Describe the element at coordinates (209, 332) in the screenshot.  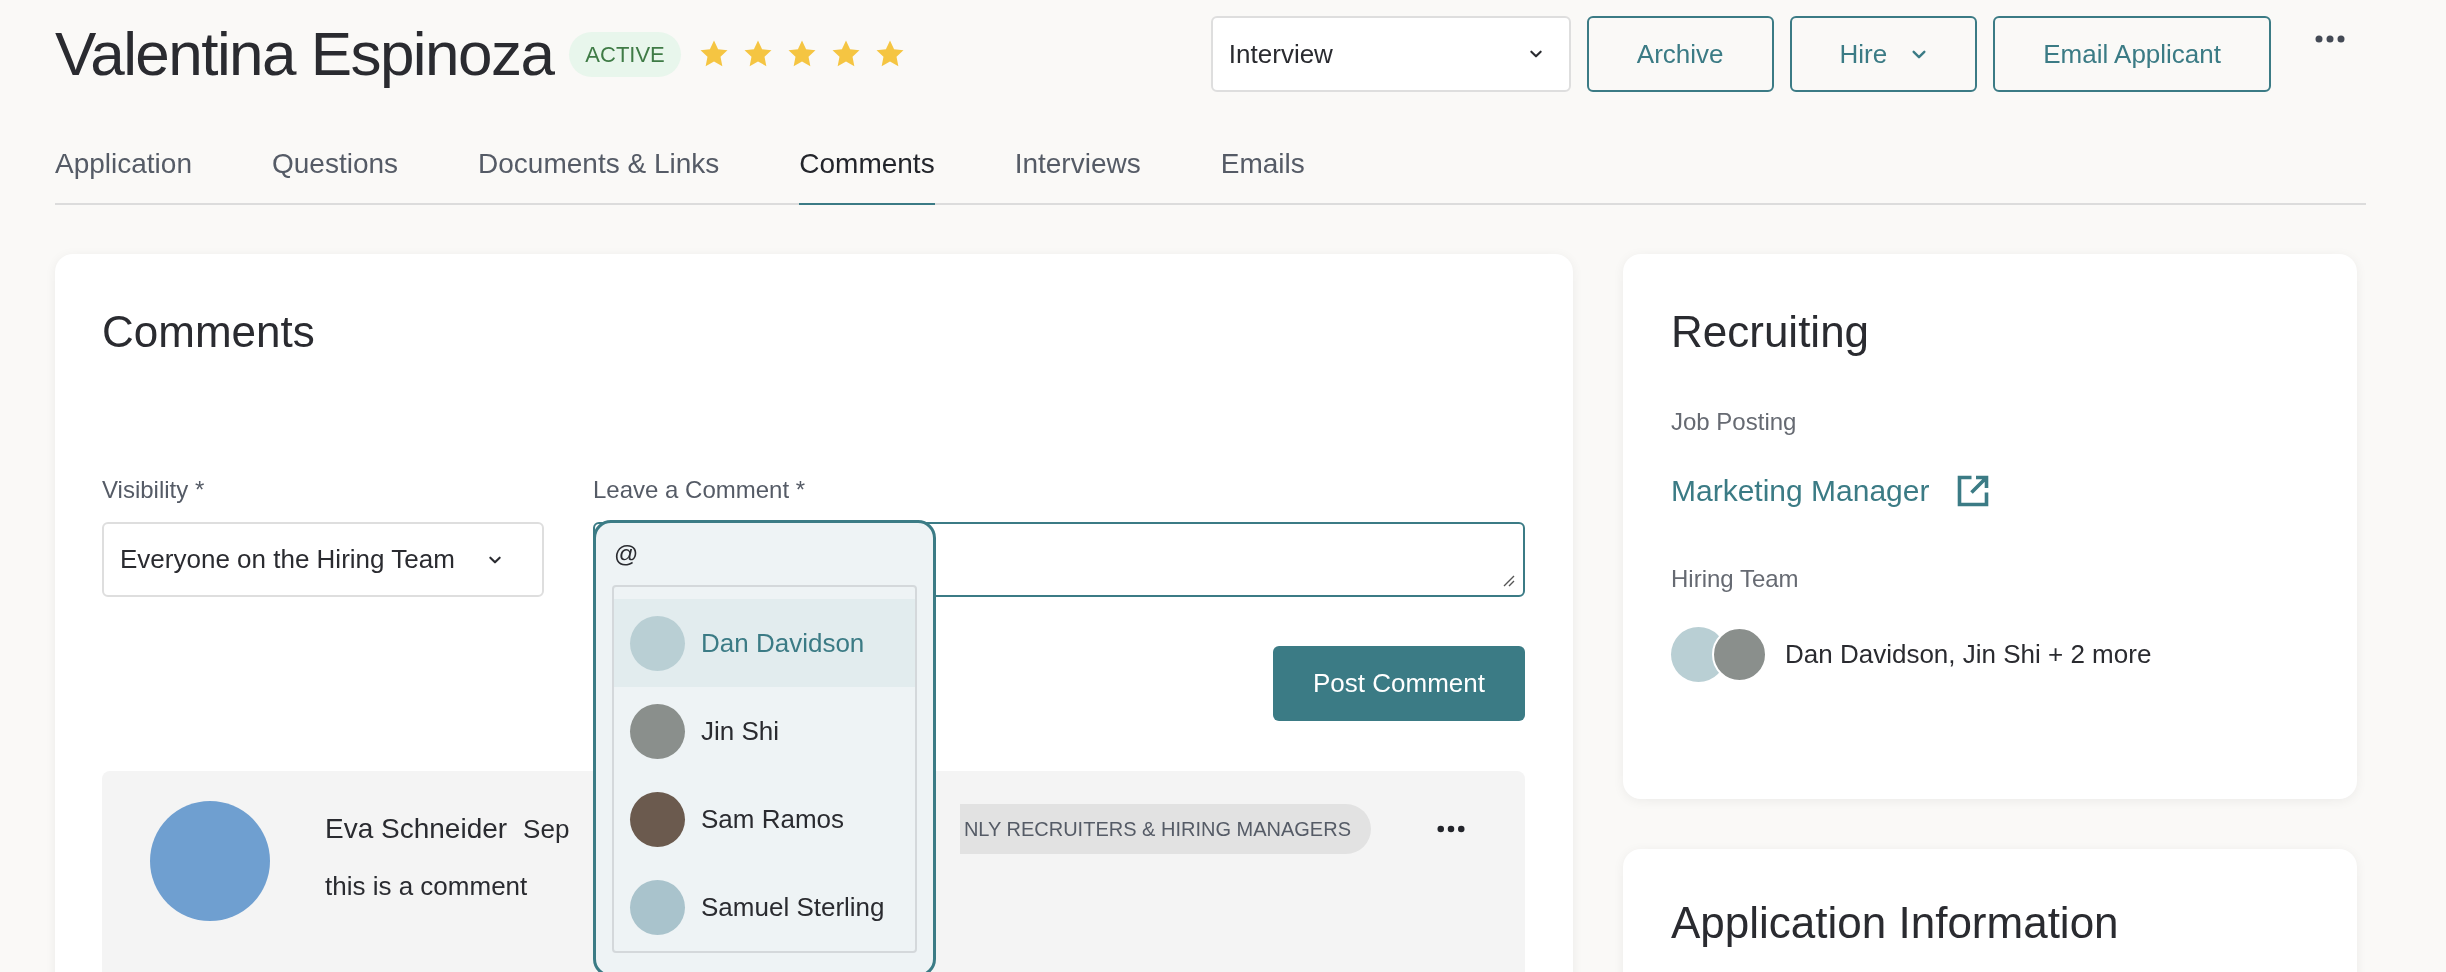
I see `card-title: Comments` at that location.